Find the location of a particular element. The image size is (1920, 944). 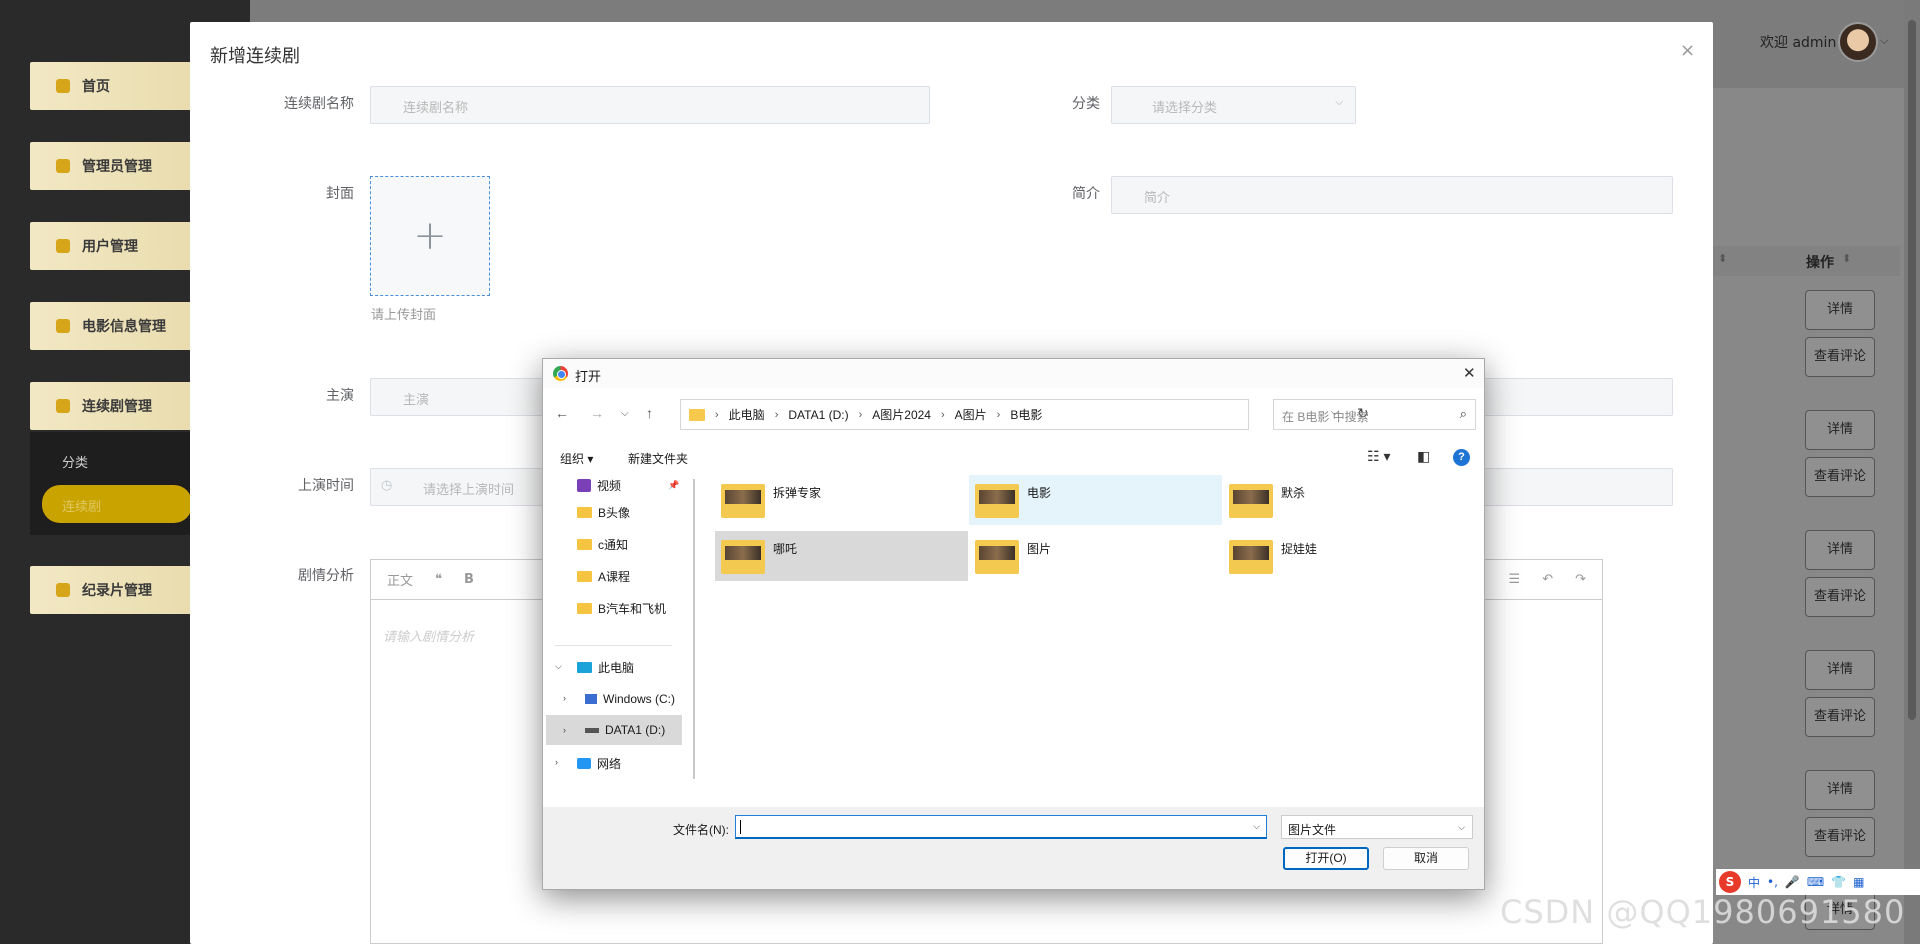

folder-item: 默杀 is located at coordinates (1349, 500).